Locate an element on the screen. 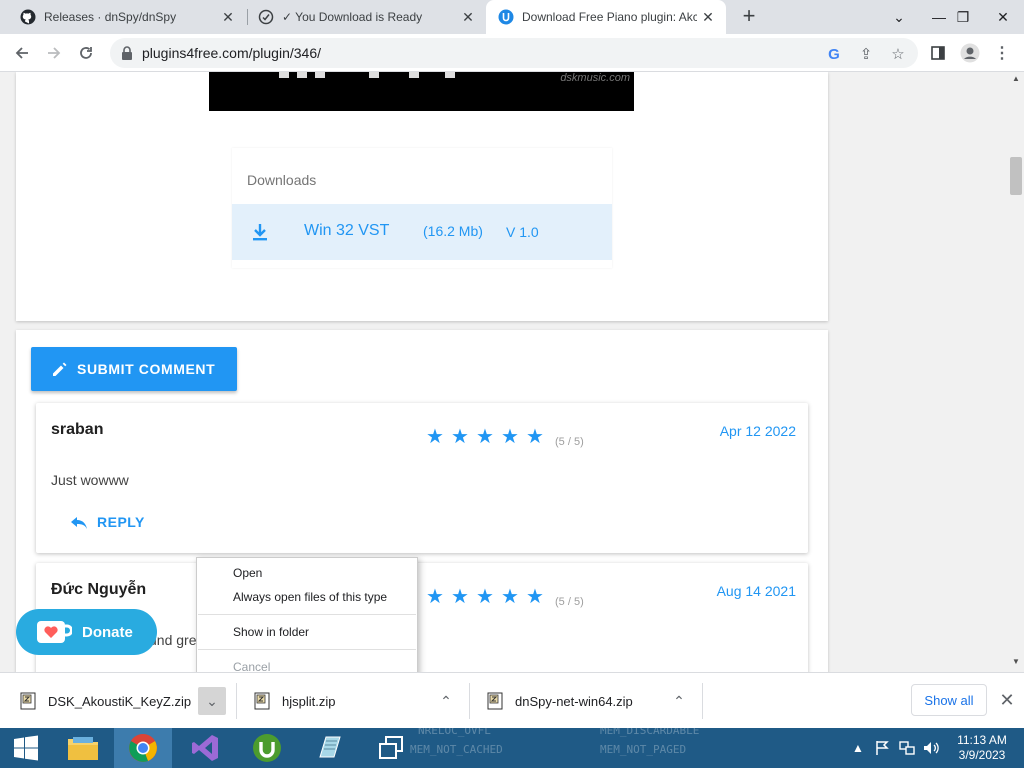  reply-button: REPLY is located at coordinates (107, 522).